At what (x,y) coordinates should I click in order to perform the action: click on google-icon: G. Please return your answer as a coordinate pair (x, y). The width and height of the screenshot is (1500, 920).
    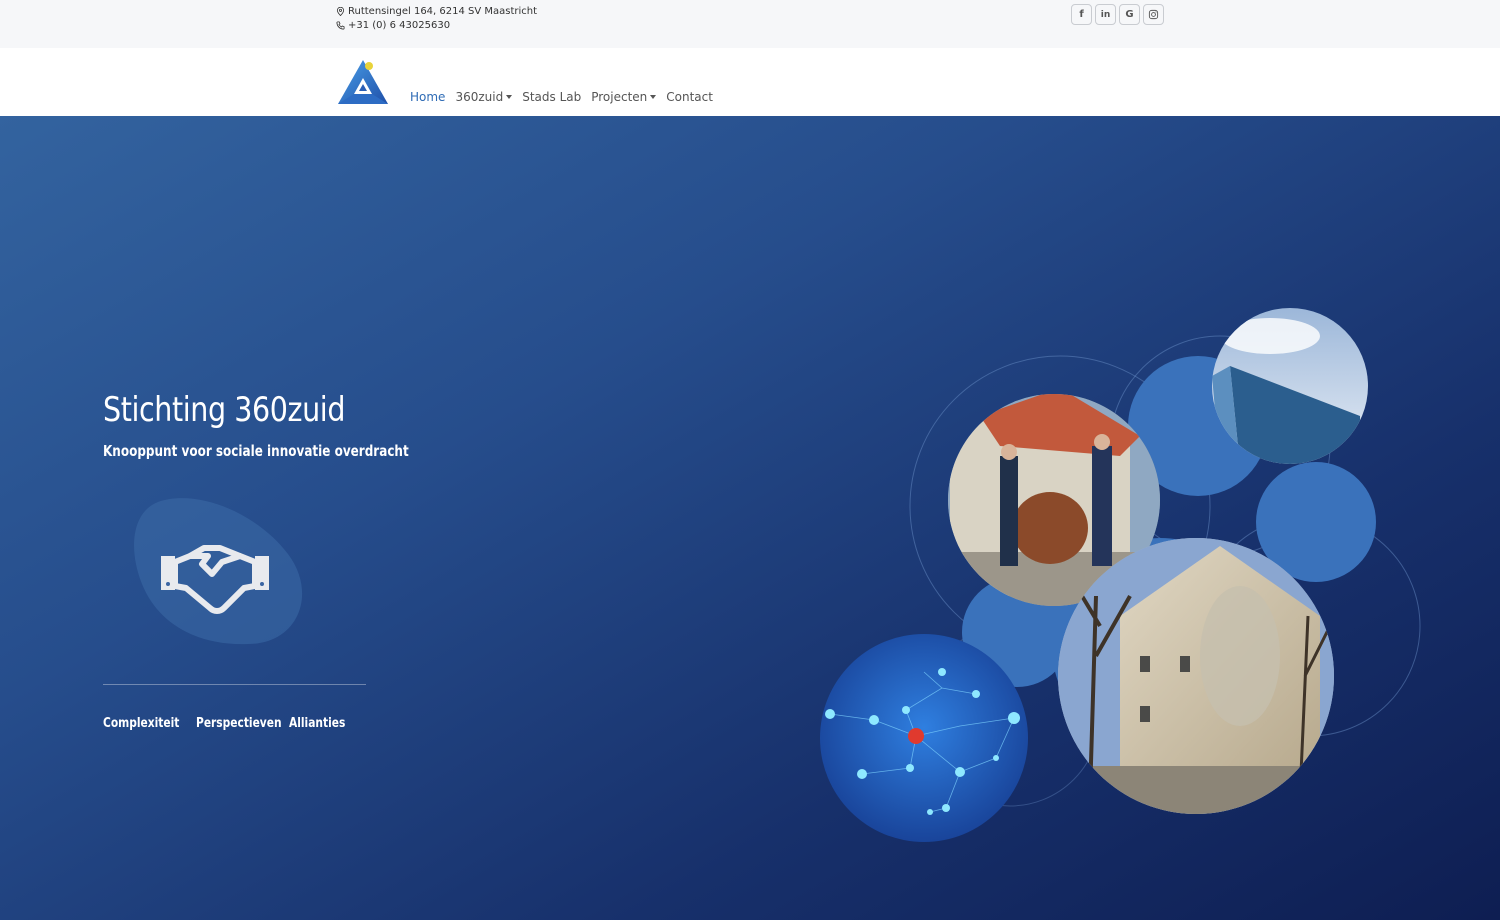
    Looking at the image, I should click on (1129, 14).